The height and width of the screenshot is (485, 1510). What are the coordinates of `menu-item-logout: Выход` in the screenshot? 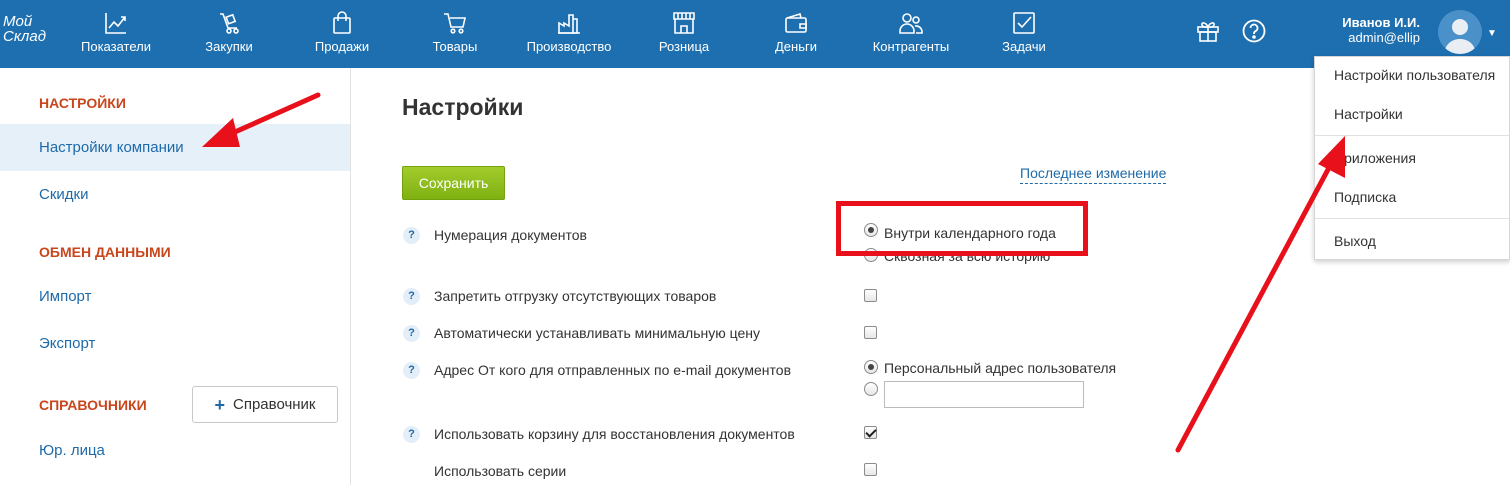 It's located at (1412, 241).